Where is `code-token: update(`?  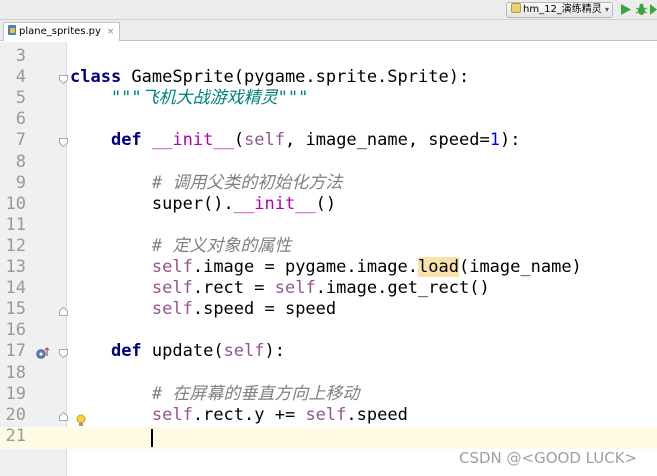 code-token: update( is located at coordinates (182, 351).